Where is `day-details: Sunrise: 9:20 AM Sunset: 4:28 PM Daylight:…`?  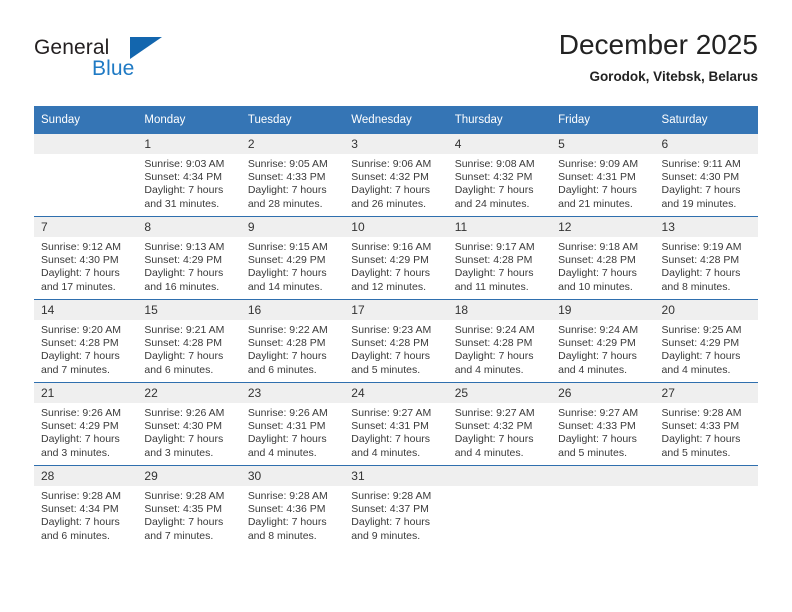
day-details: Sunrise: 9:20 AM Sunset: 4:28 PM Daylight:… is located at coordinates (85, 348).